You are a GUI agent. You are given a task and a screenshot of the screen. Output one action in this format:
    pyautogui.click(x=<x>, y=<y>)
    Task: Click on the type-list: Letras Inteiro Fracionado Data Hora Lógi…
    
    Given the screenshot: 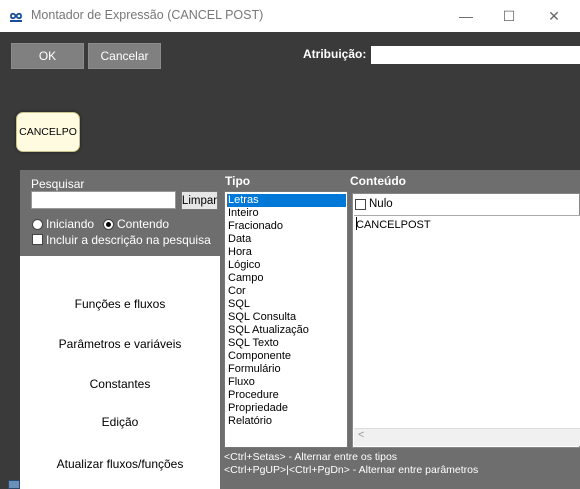 What is the action you would take?
    pyautogui.click(x=286, y=319)
    